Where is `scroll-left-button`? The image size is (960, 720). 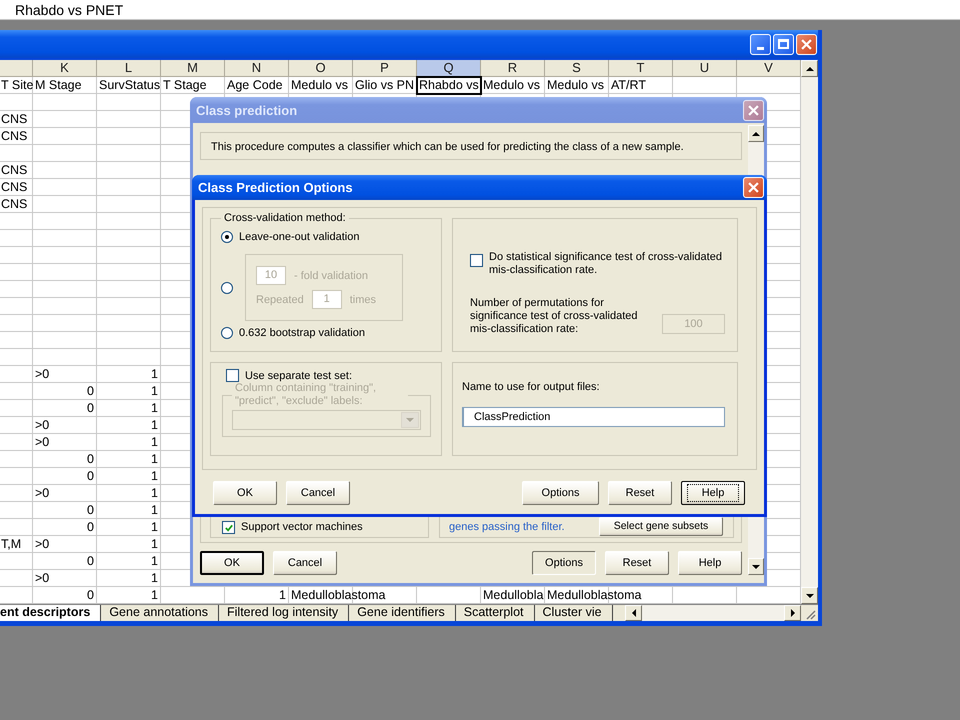 scroll-left-button is located at coordinates (633, 613).